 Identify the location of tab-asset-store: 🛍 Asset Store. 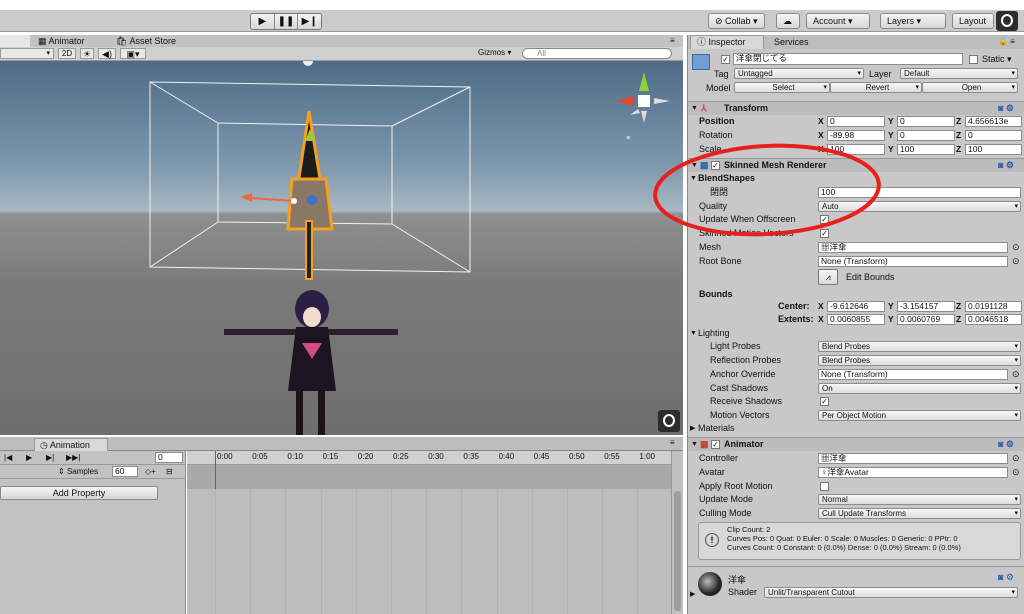
(146, 41).